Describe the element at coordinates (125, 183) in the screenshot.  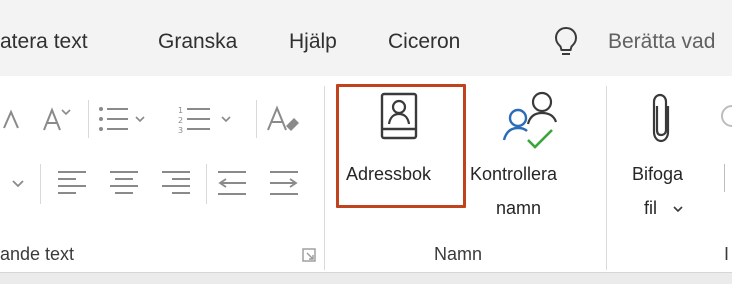
I see `align-center-icon` at that location.